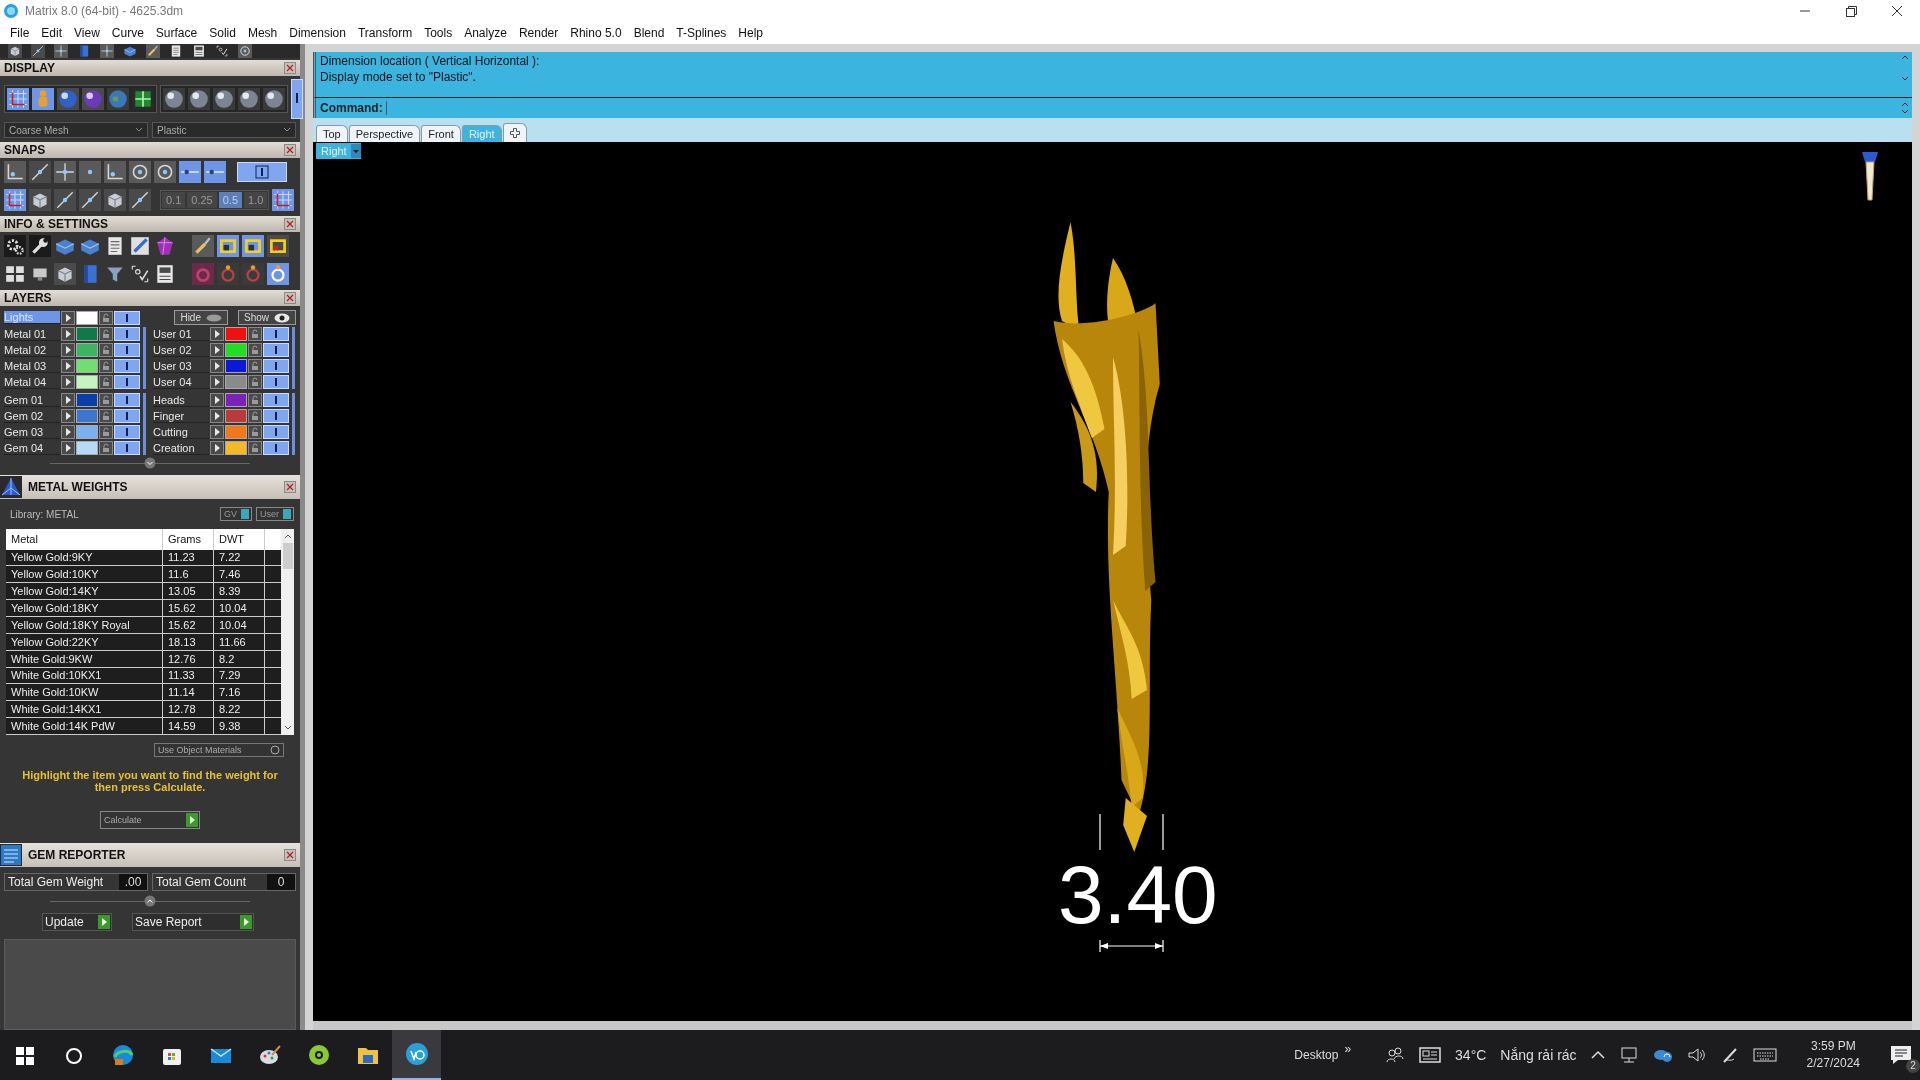  I want to click on layer-name: Heads, so click(181, 400).